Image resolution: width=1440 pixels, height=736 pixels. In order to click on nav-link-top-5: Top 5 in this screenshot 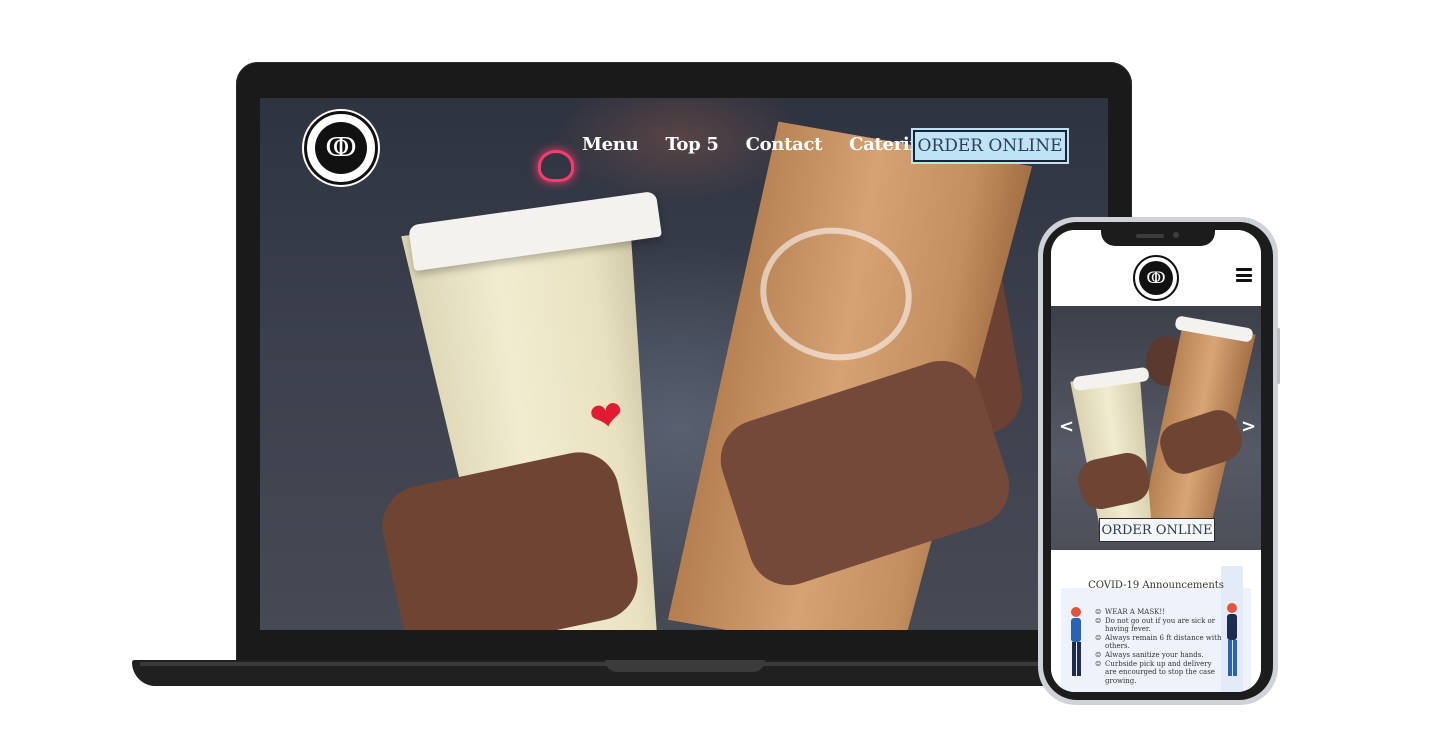, I will do `click(692, 144)`.